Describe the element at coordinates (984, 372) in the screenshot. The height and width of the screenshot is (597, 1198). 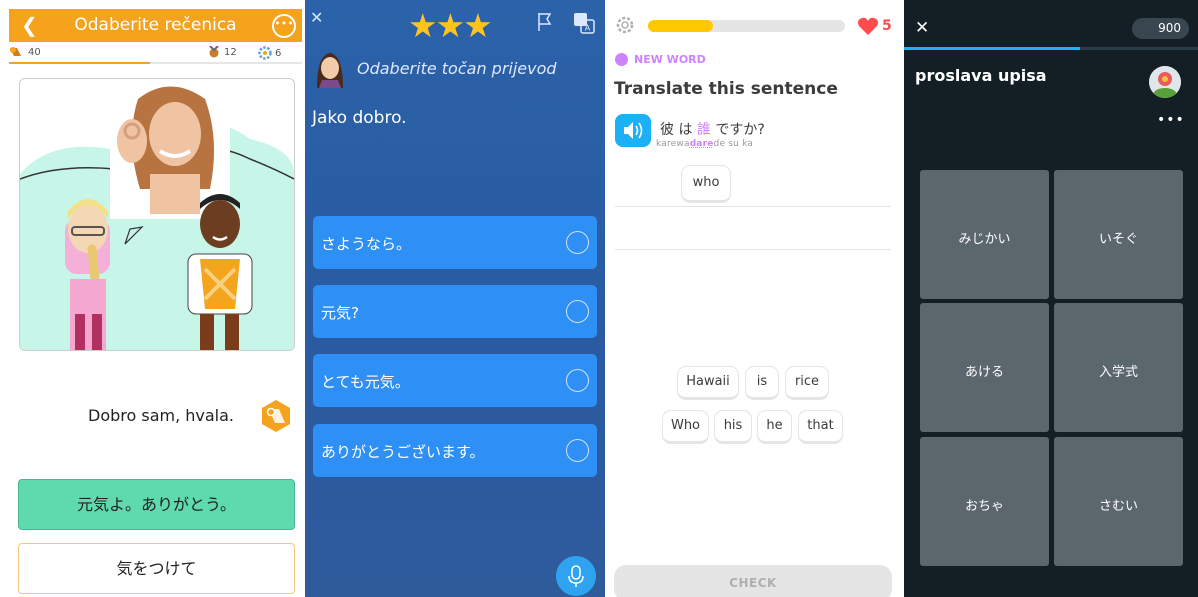
I see `match-card-label: あける` at that location.